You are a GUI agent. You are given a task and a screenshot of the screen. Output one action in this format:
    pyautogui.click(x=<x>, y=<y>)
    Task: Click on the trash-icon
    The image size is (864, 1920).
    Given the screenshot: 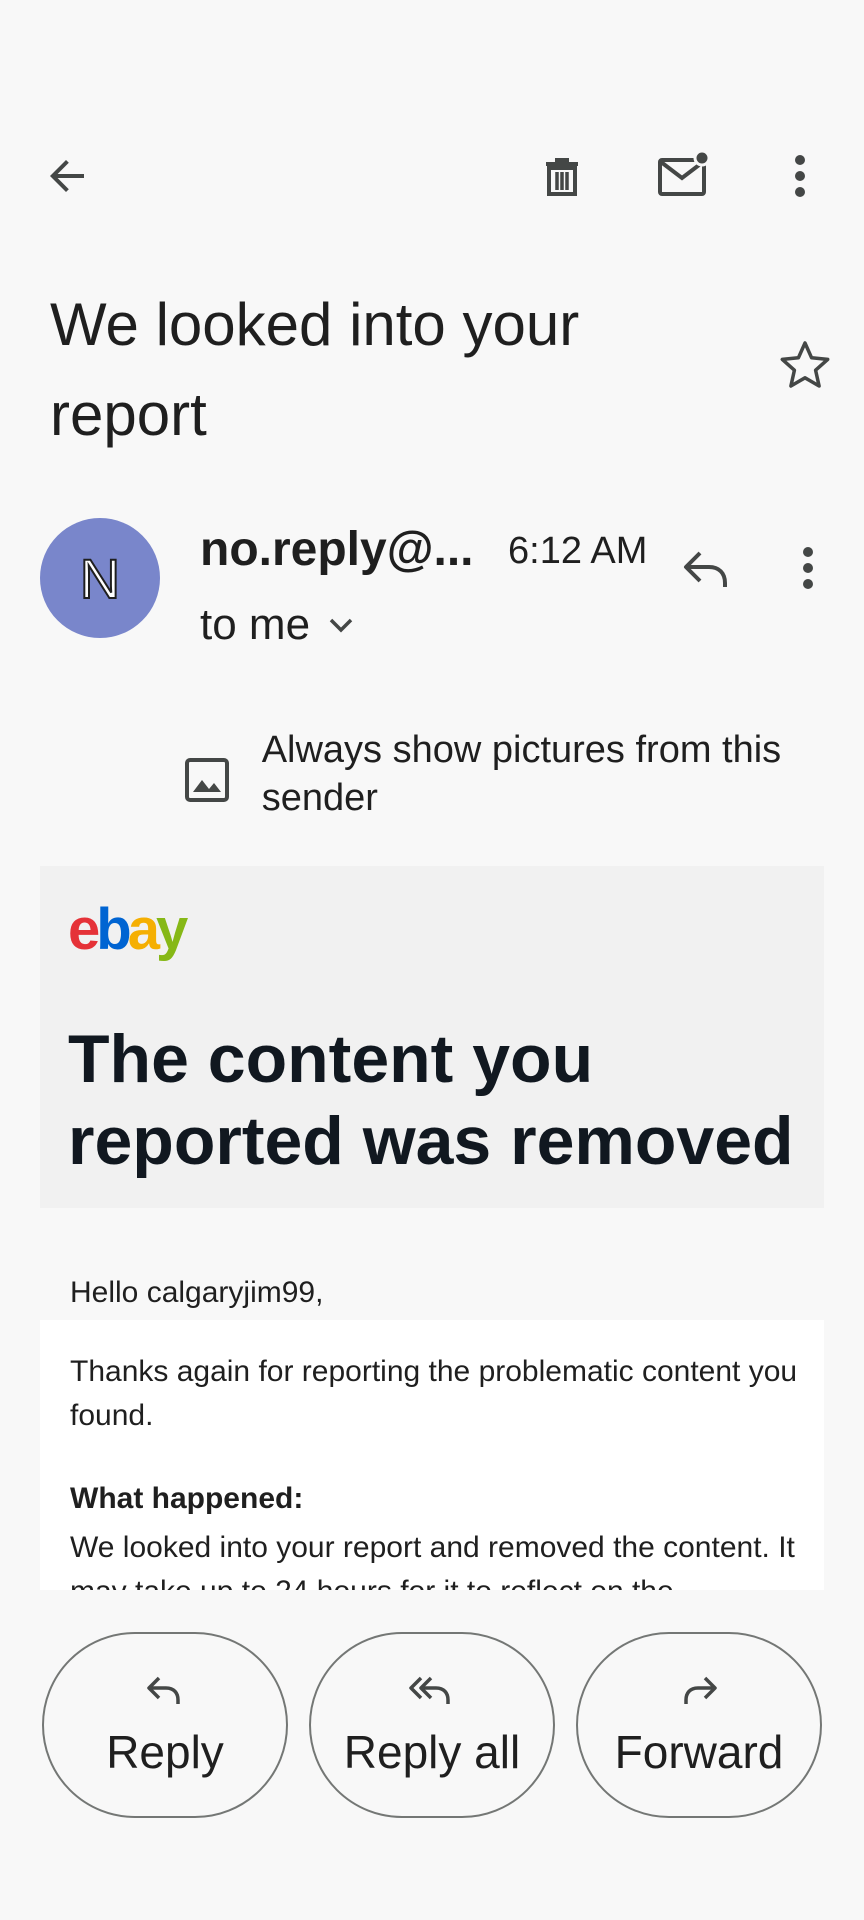 What is the action you would take?
    pyautogui.click(x=562, y=177)
    